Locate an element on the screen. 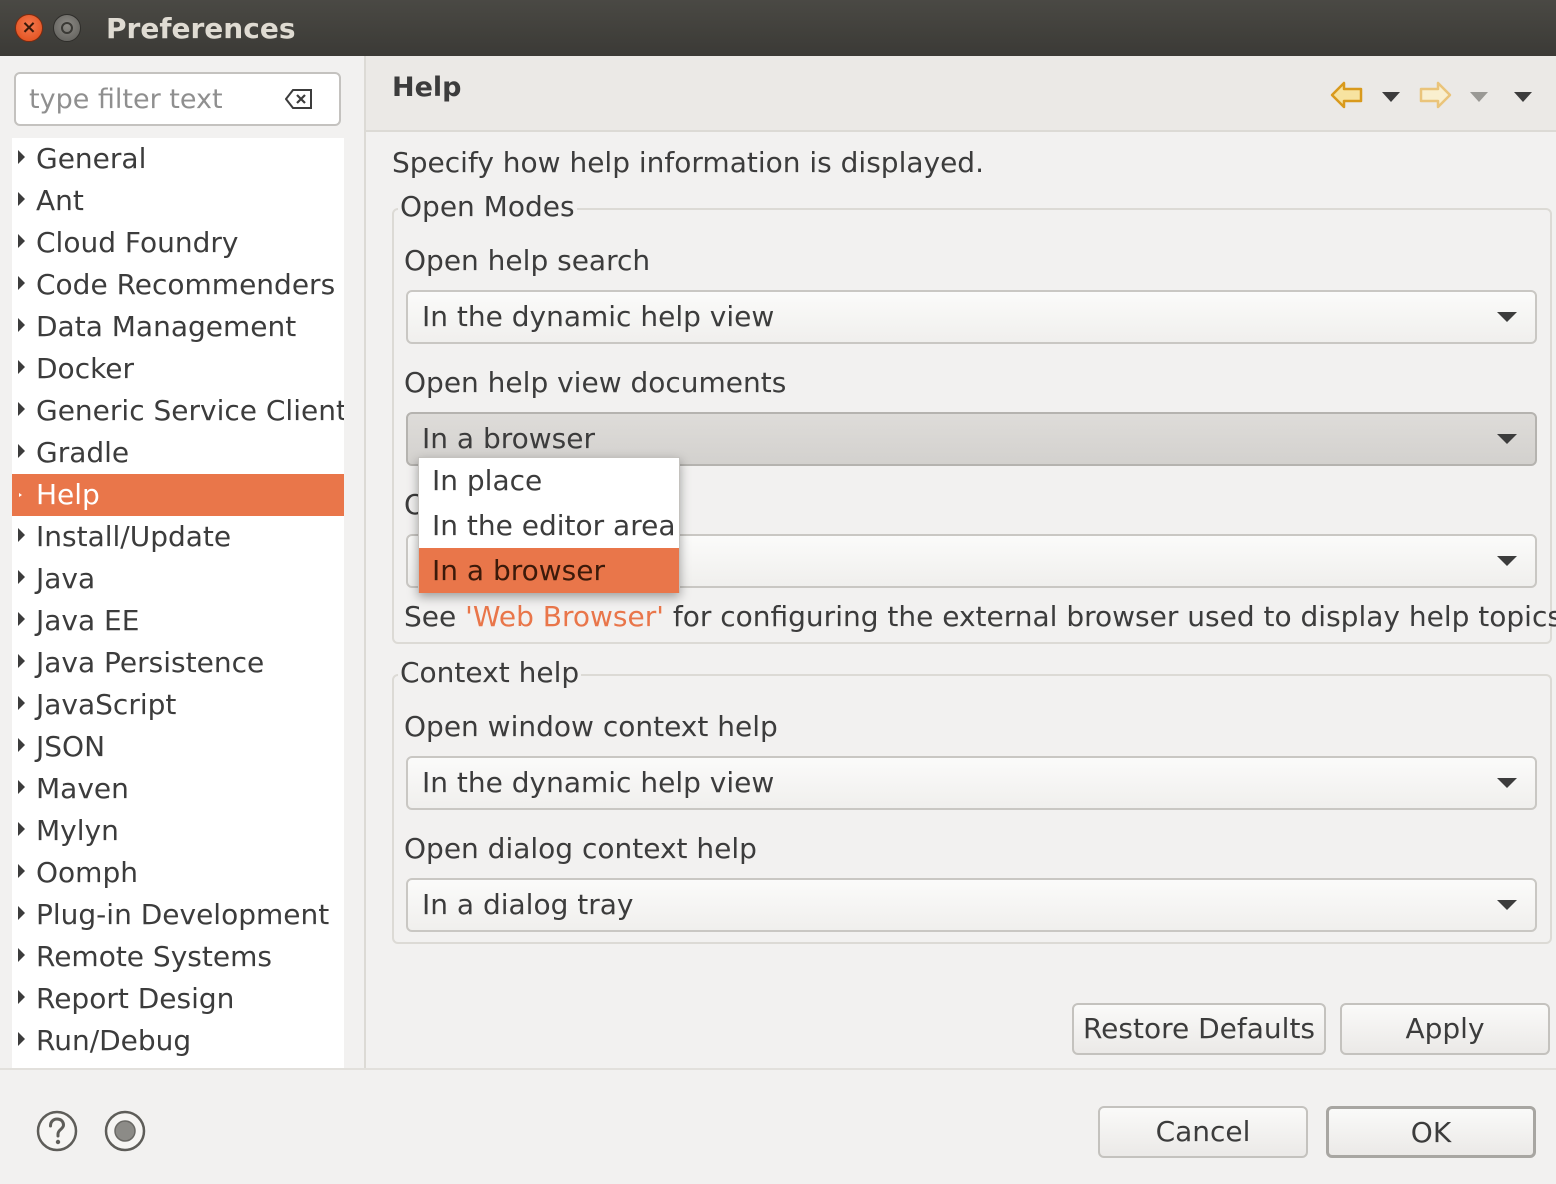  tree-item-general: General is located at coordinates (178, 159).